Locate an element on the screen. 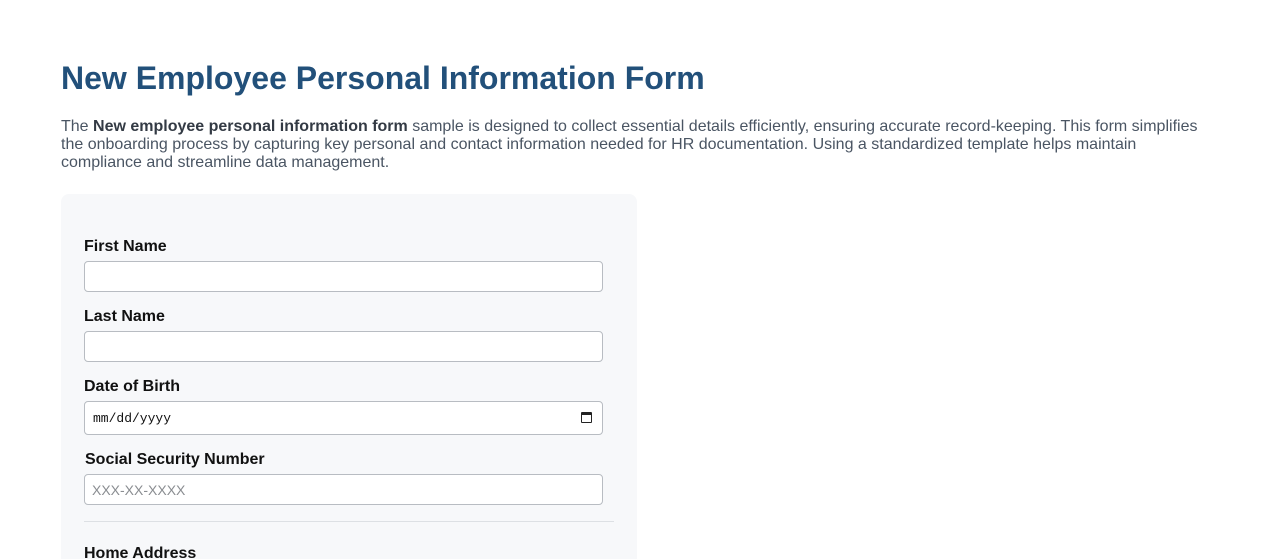  ssn-label: Social Security Number is located at coordinates (175, 459).